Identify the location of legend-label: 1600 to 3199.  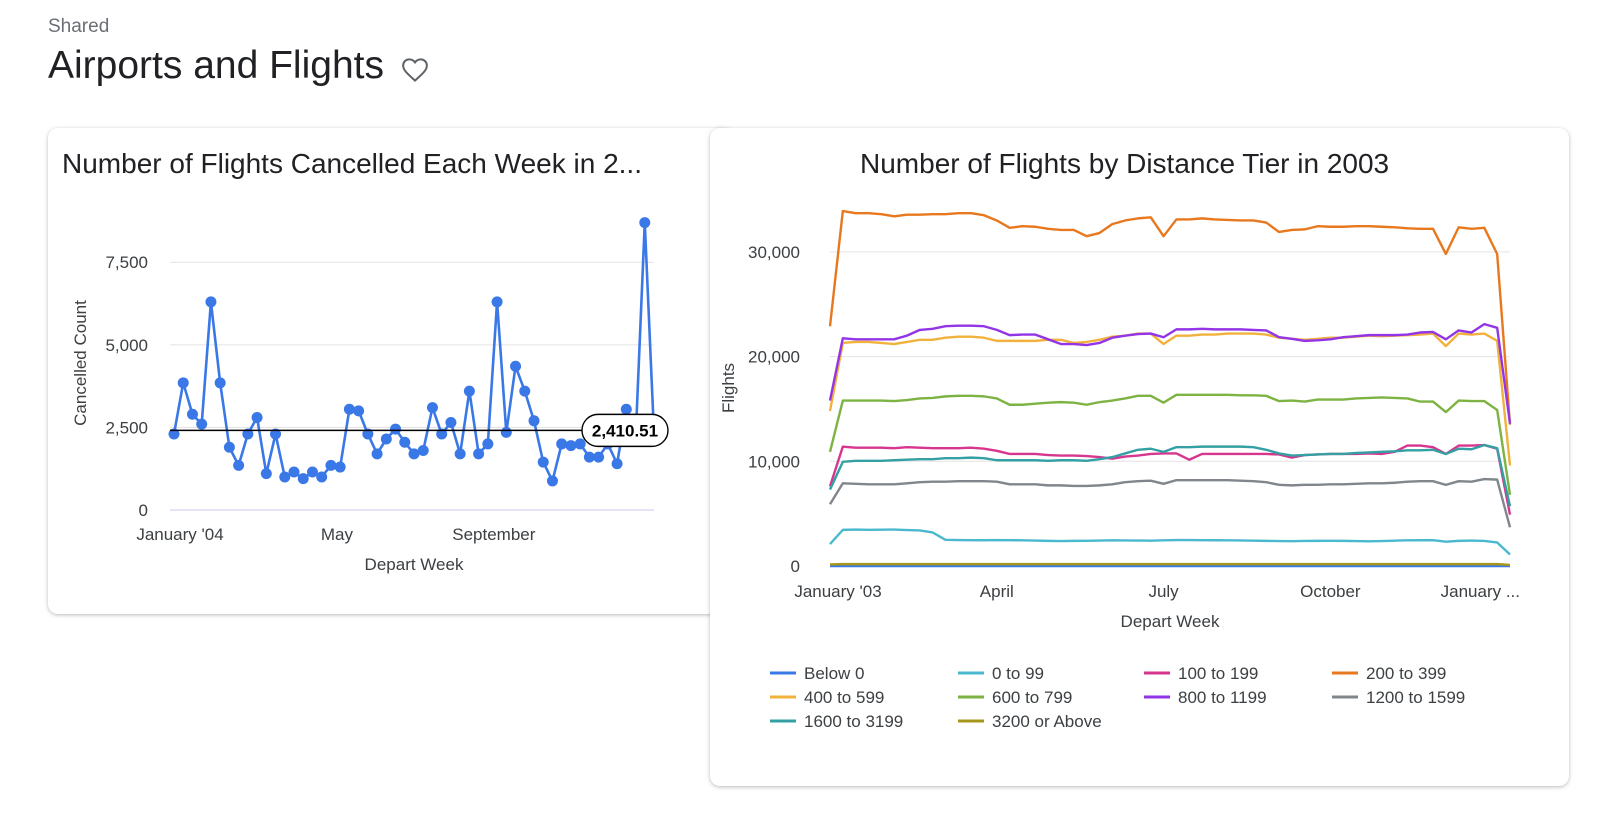
(853, 721).